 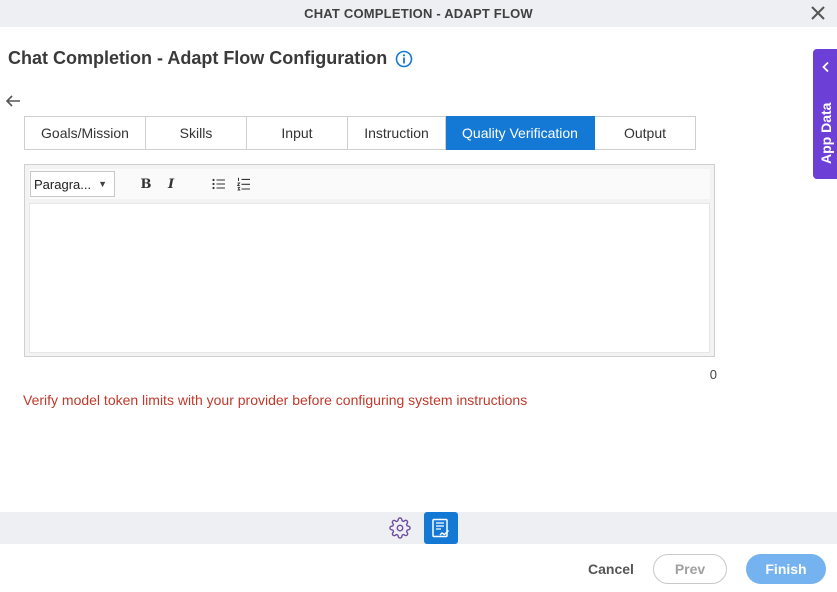 I want to click on finish-button: Finish, so click(x=786, y=569).